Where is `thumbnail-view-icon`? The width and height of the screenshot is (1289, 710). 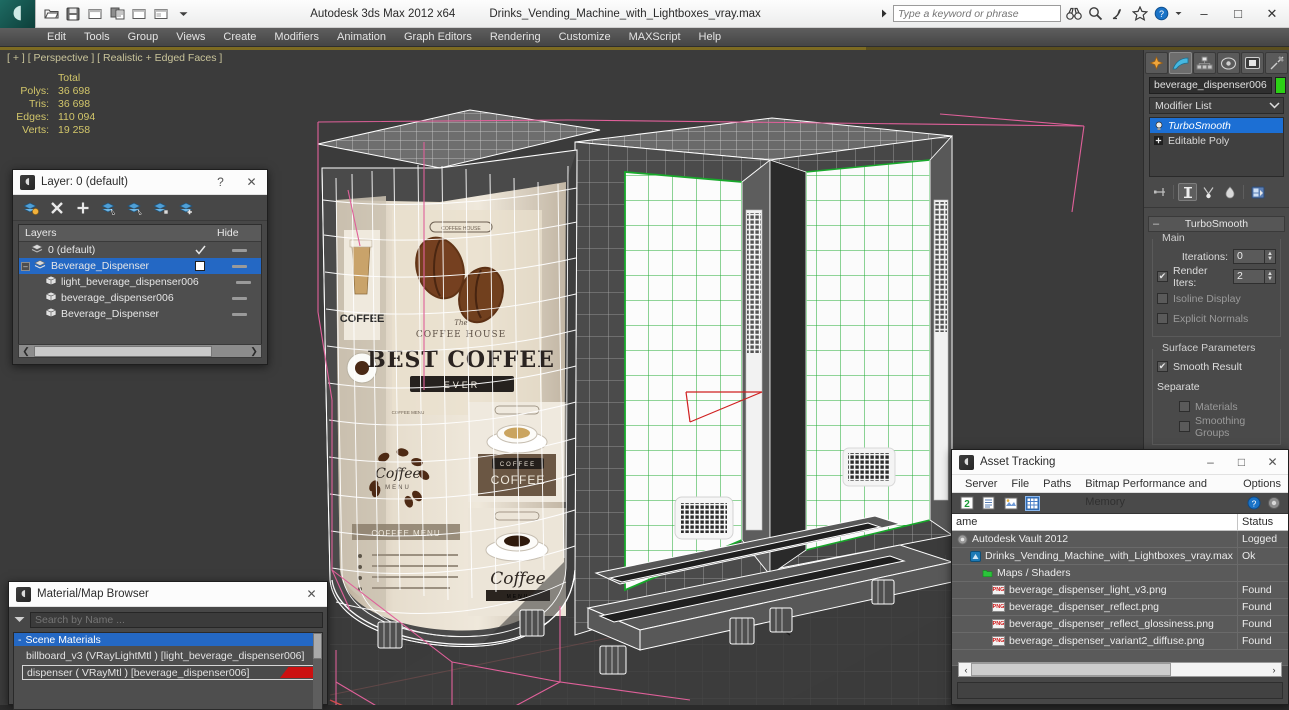
thumbnail-view-icon is located at coordinates (1010, 503).